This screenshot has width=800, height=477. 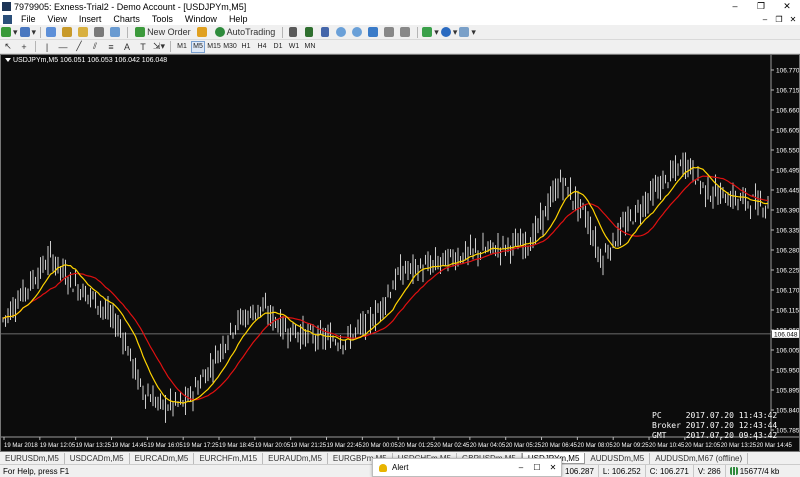 What do you see at coordinates (786, 334) in the screenshot?
I see `current-price-label: 106.048` at bounding box center [786, 334].